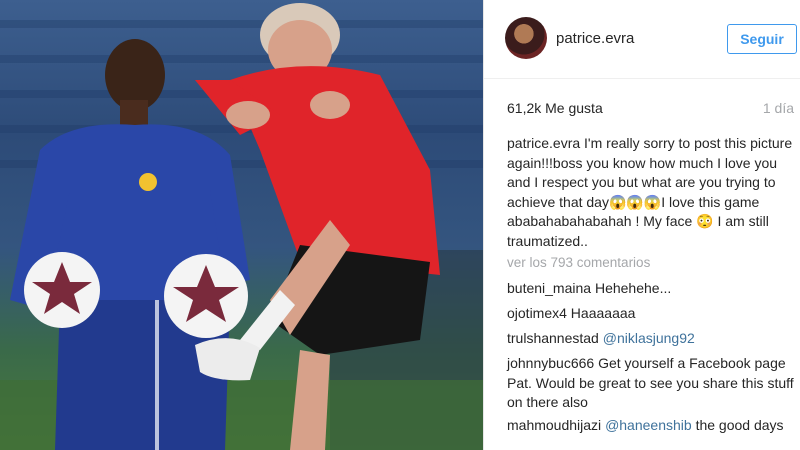 This screenshot has width=800, height=450. What do you see at coordinates (206, 296) in the screenshot?
I see `football-right` at bounding box center [206, 296].